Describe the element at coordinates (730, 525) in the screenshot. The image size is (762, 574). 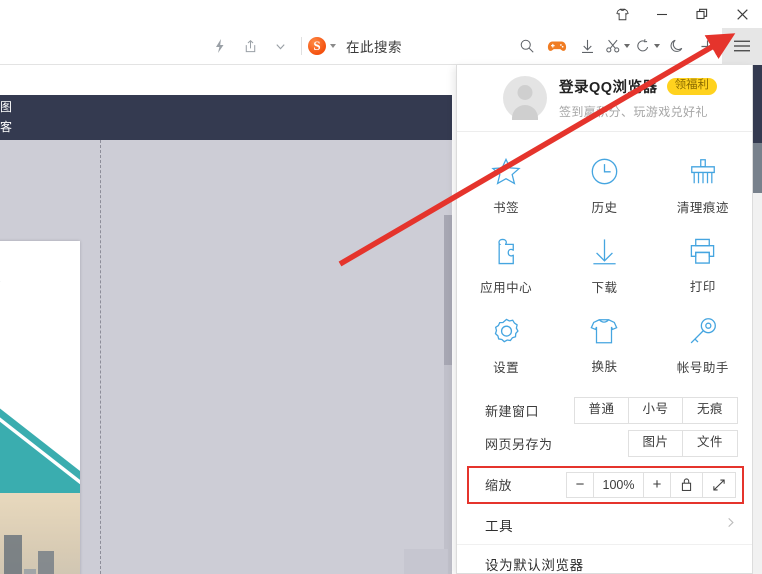
I see `chevron-right-icon` at that location.